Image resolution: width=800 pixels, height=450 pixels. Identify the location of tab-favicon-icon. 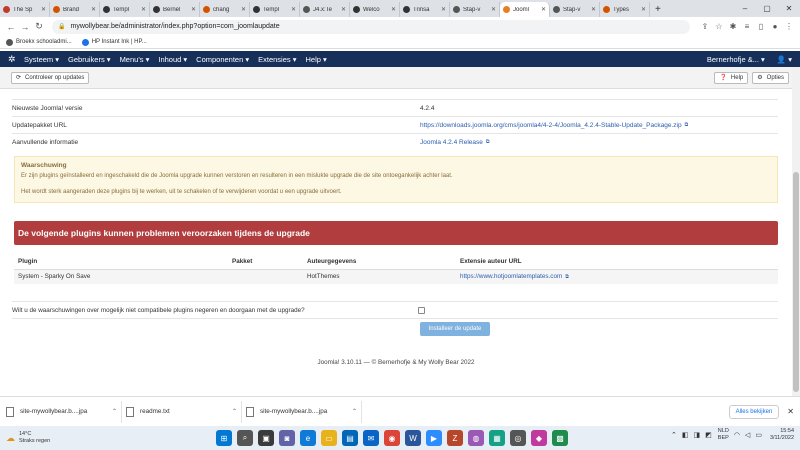
(56, 9).